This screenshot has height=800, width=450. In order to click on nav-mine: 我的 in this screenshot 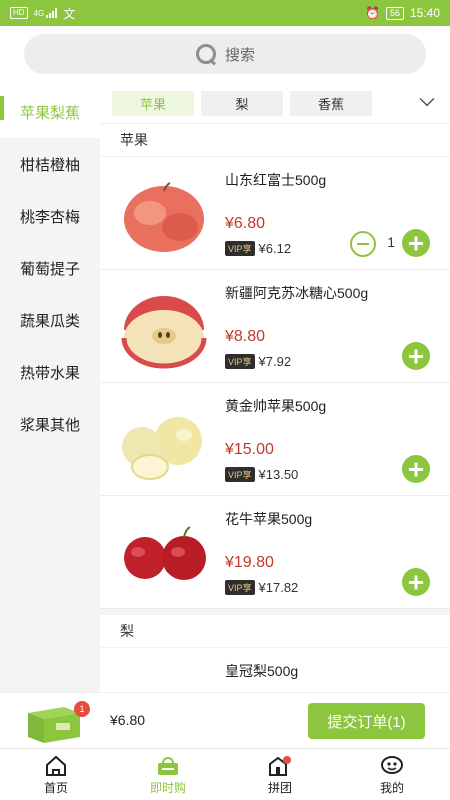, I will do `click(392, 774)`.